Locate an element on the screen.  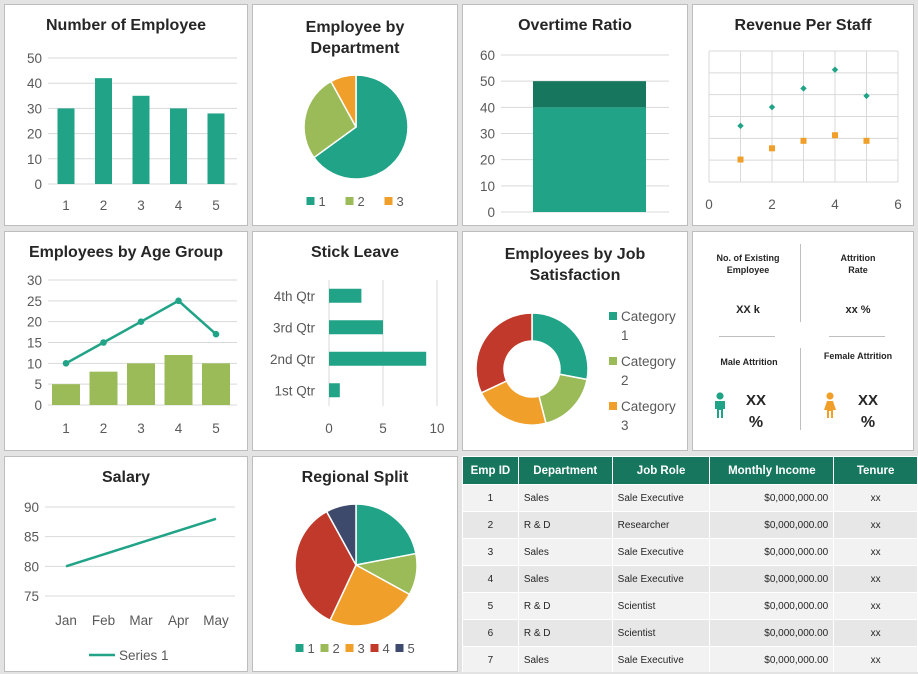
attrition-rate-label: Attrition Rate is located at coordinates (858, 264).